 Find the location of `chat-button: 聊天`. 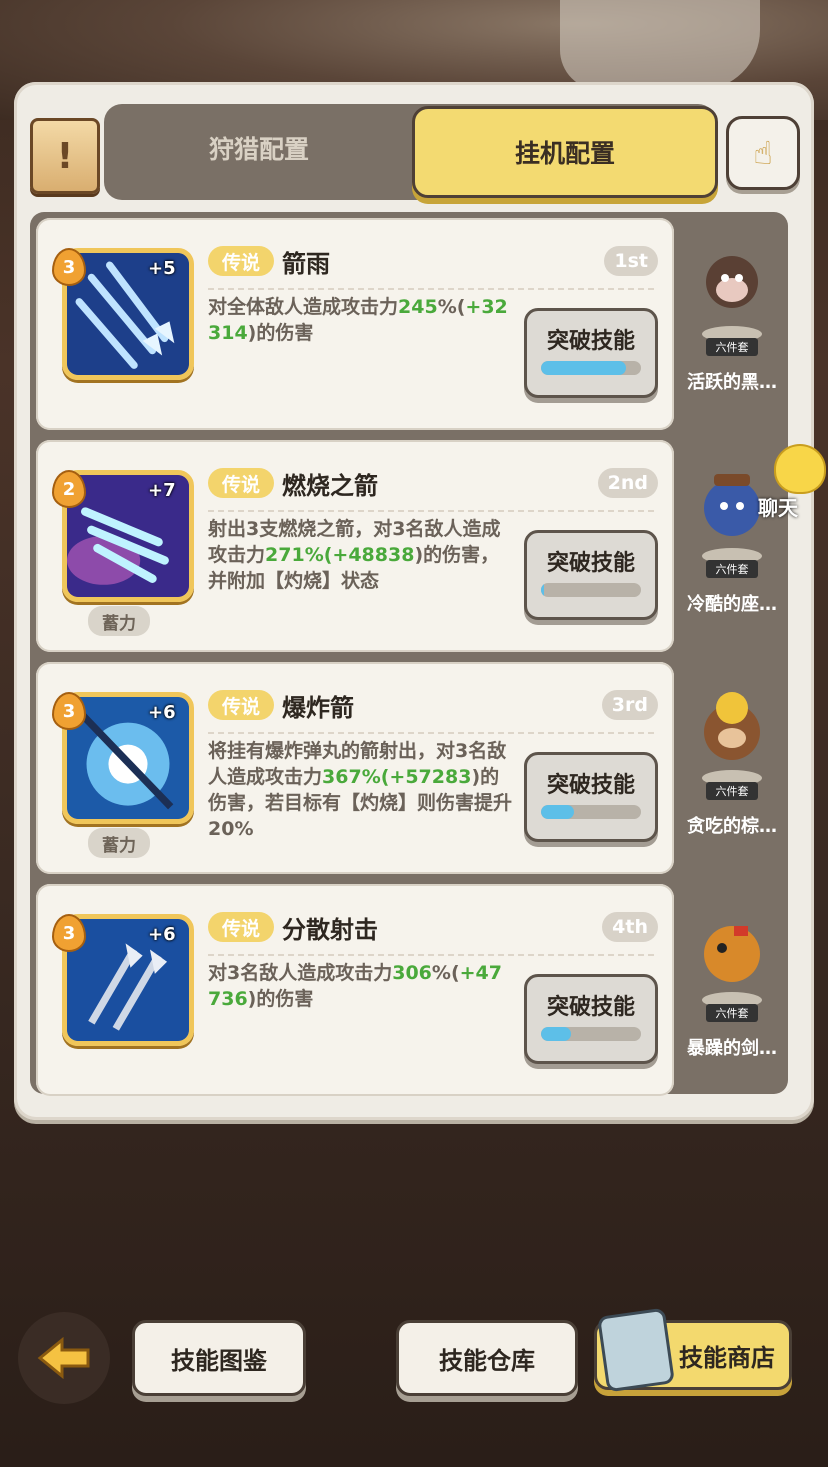

chat-button: 聊天 is located at coordinates (790, 482).